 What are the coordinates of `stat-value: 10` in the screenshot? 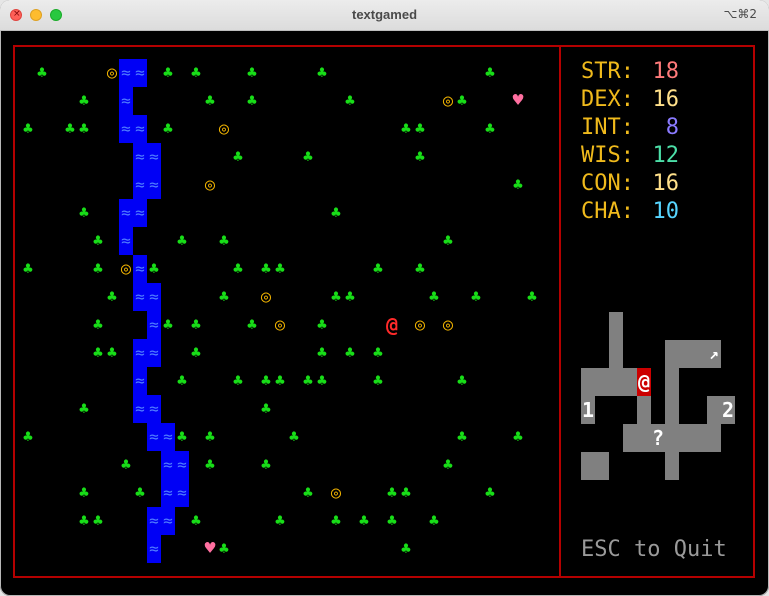 It's located at (666, 211).